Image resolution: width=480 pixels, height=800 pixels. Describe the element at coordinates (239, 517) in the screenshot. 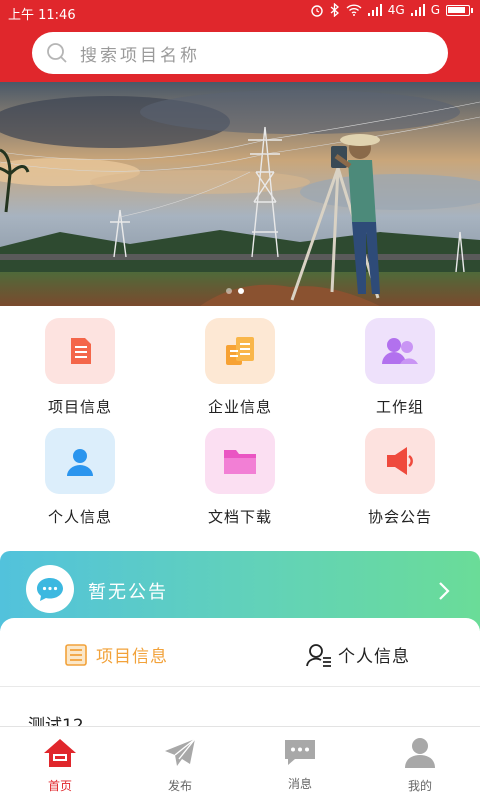

I see `grid-item-label: 文档下载` at that location.